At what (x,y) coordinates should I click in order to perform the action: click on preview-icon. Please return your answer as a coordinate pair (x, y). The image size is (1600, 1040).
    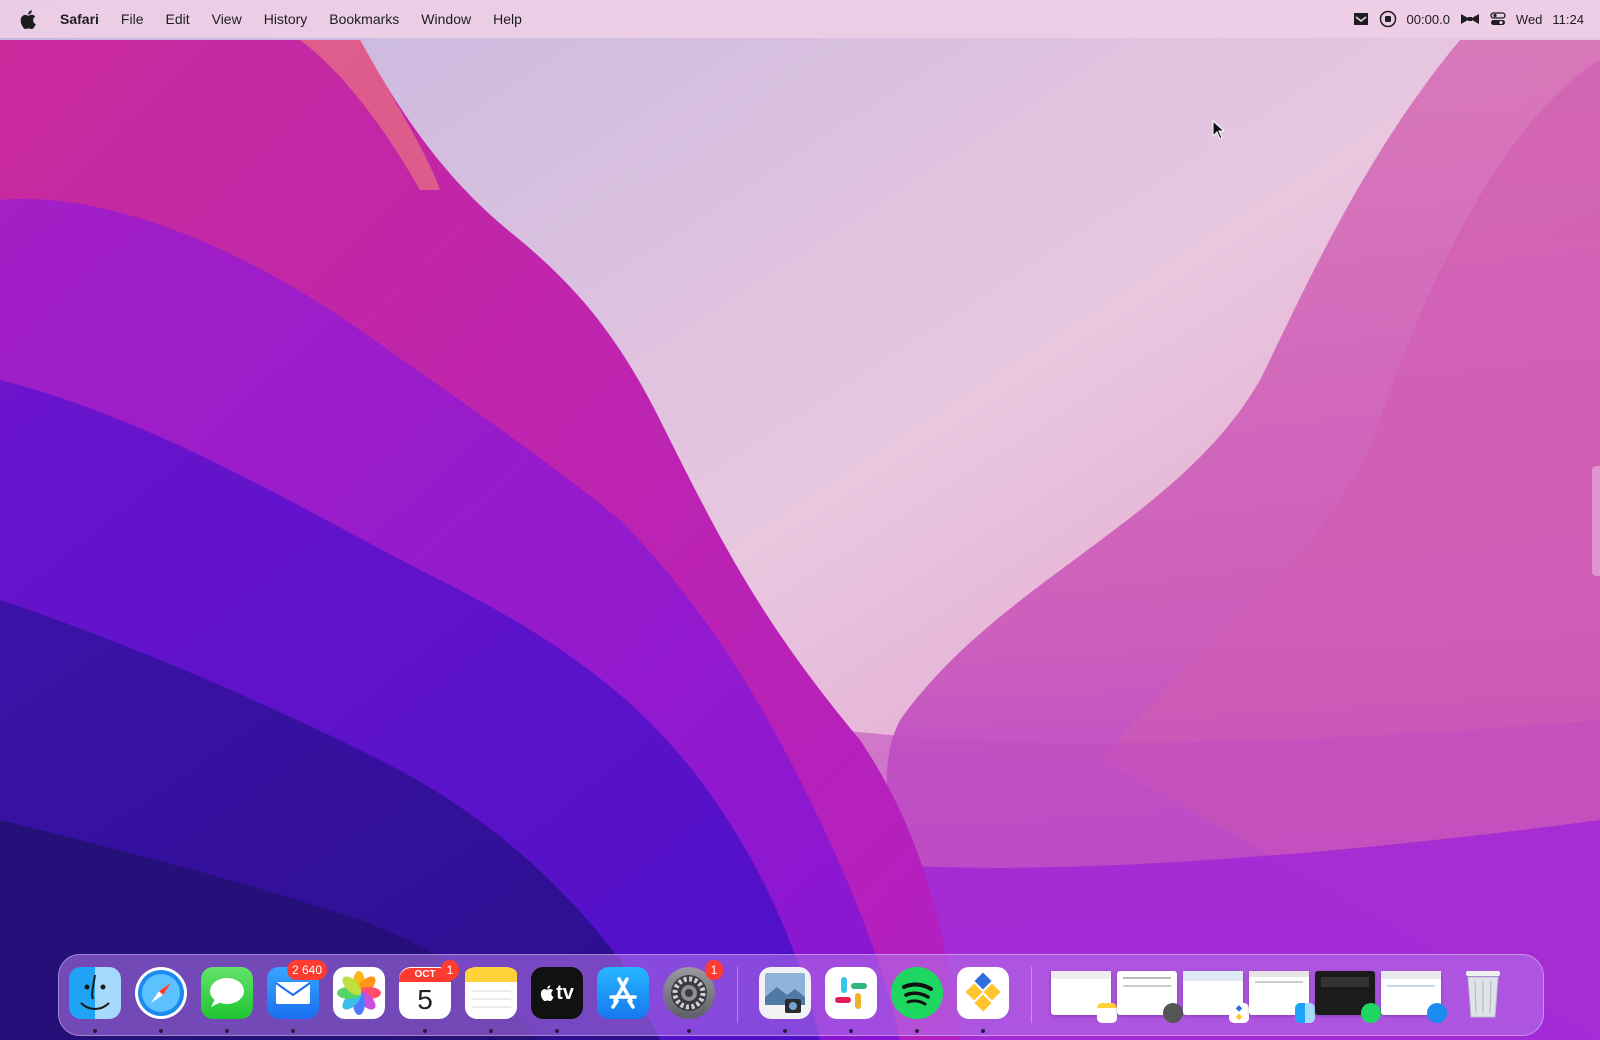
    Looking at the image, I should click on (785, 993).